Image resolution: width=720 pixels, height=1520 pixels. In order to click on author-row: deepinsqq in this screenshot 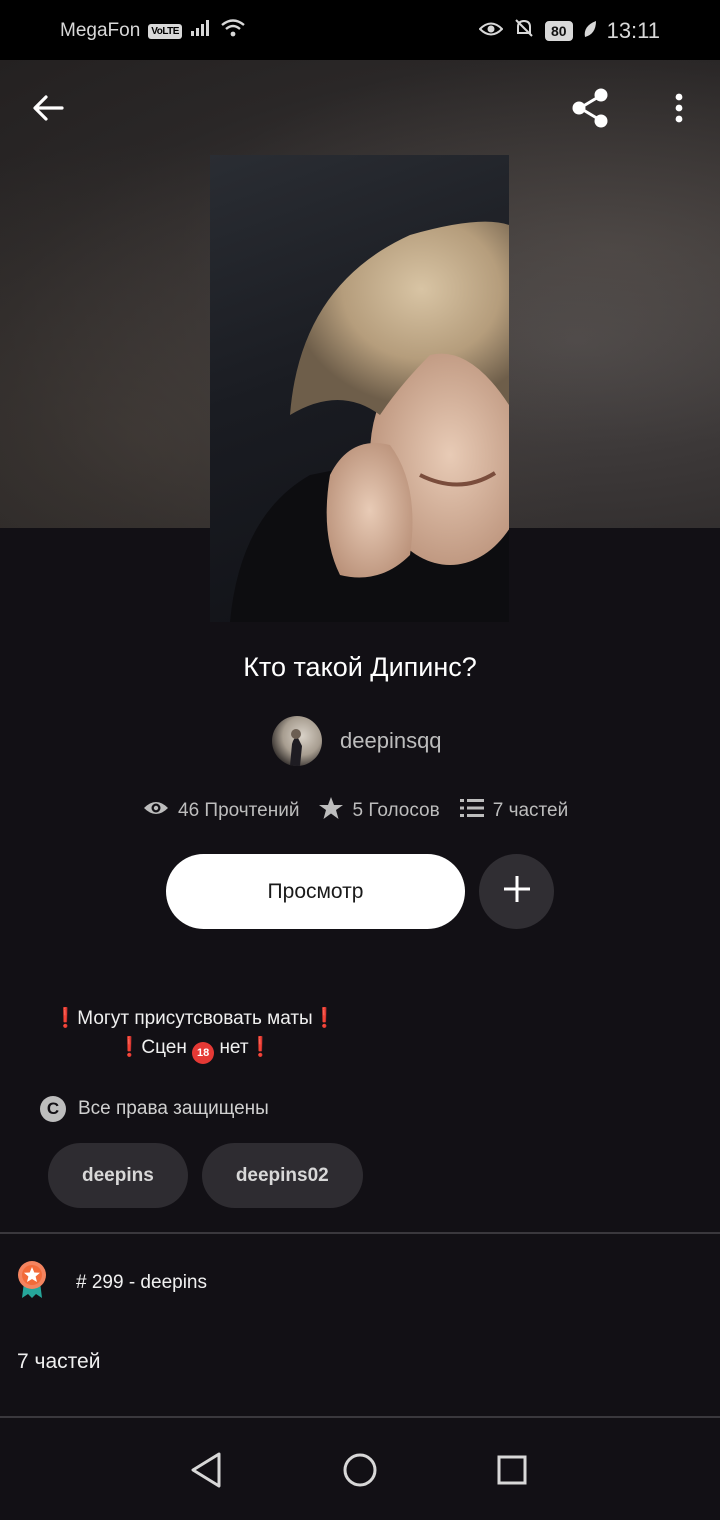, I will do `click(357, 741)`.